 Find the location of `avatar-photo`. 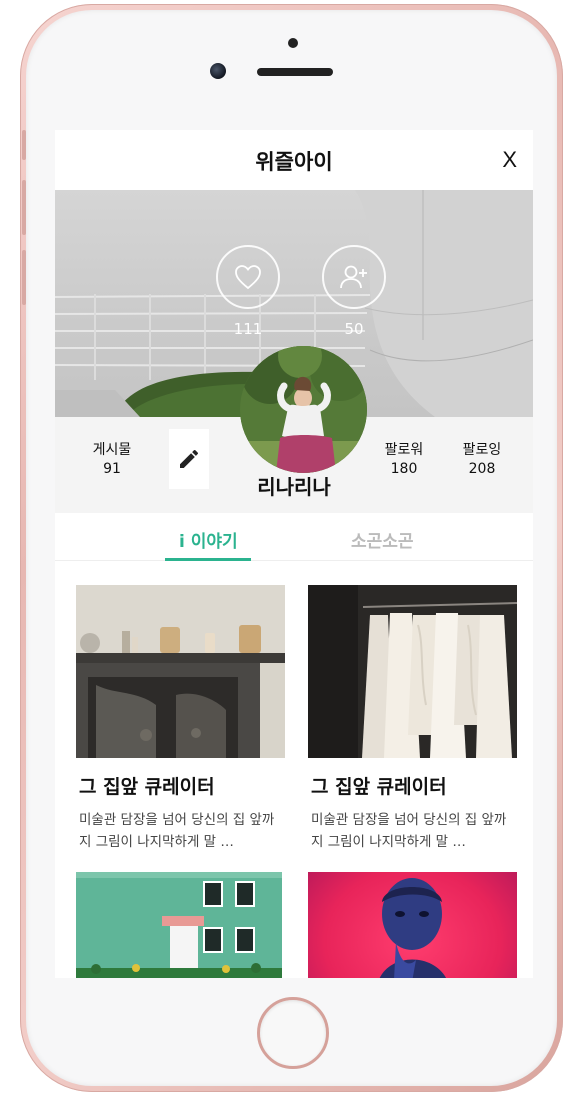

avatar-photo is located at coordinates (303, 409).